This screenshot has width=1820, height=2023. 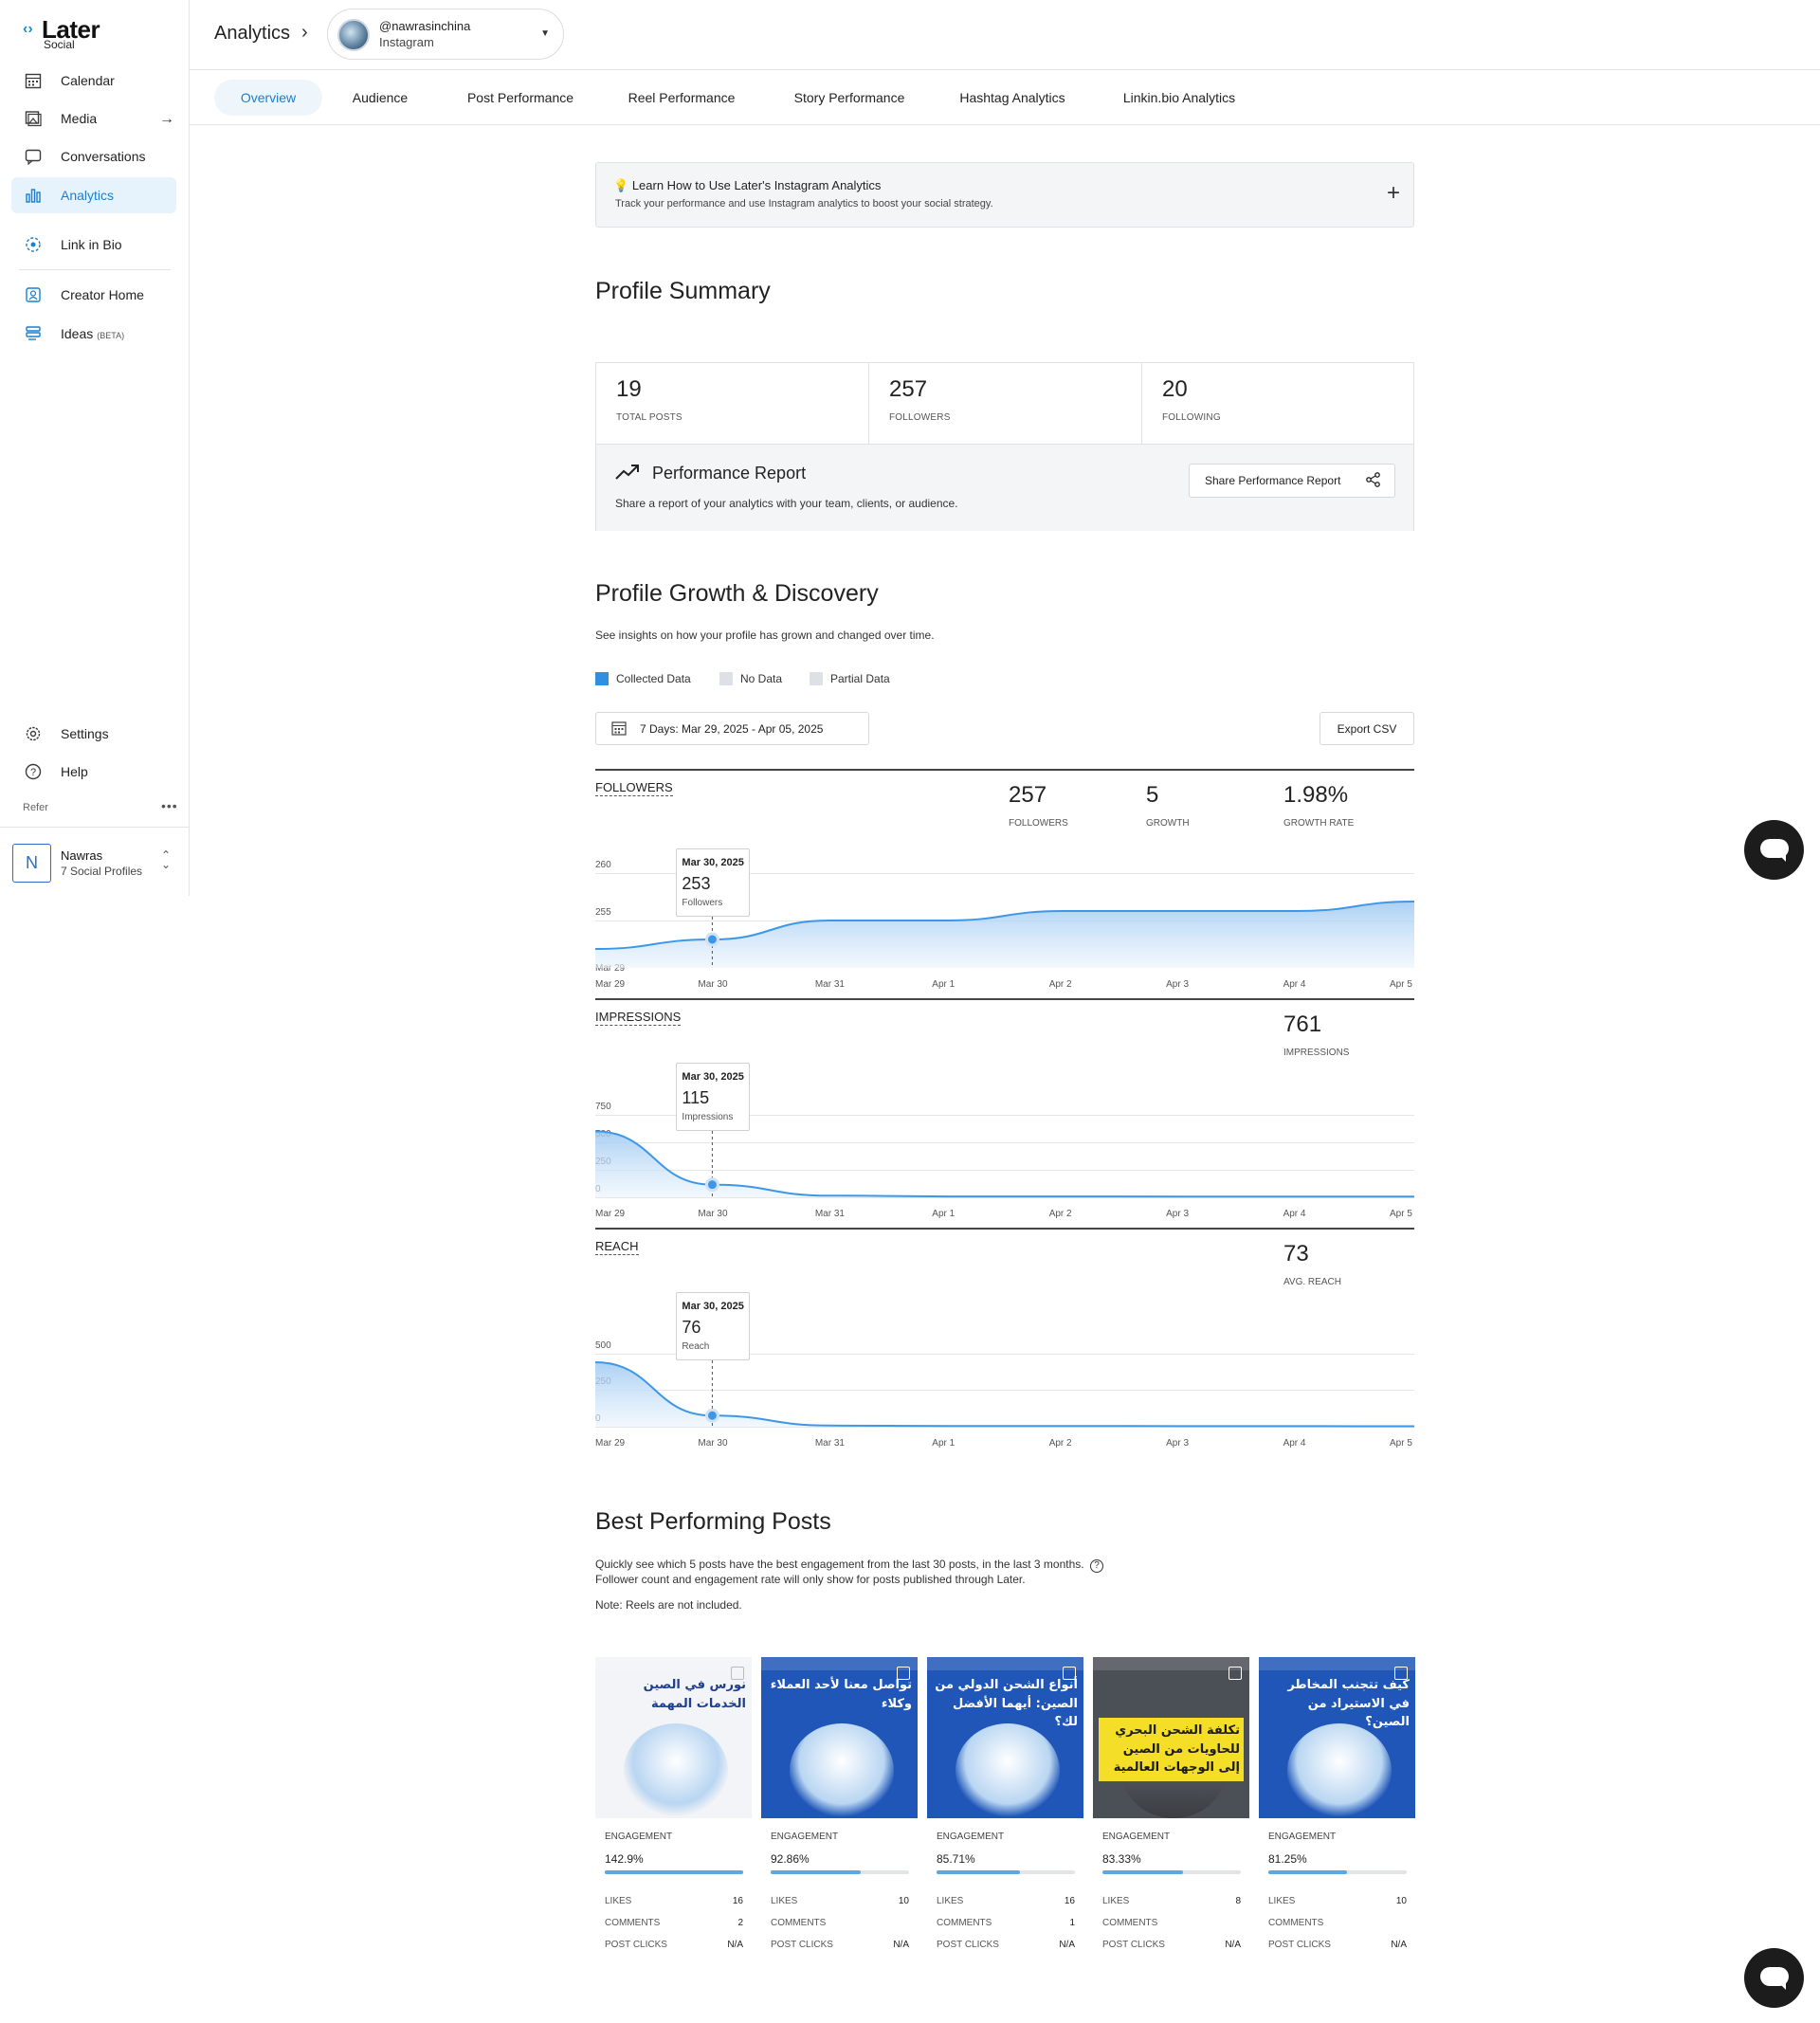 What do you see at coordinates (93, 334) in the screenshot?
I see `sidebar-item-ideas: Ideas (BETA)` at bounding box center [93, 334].